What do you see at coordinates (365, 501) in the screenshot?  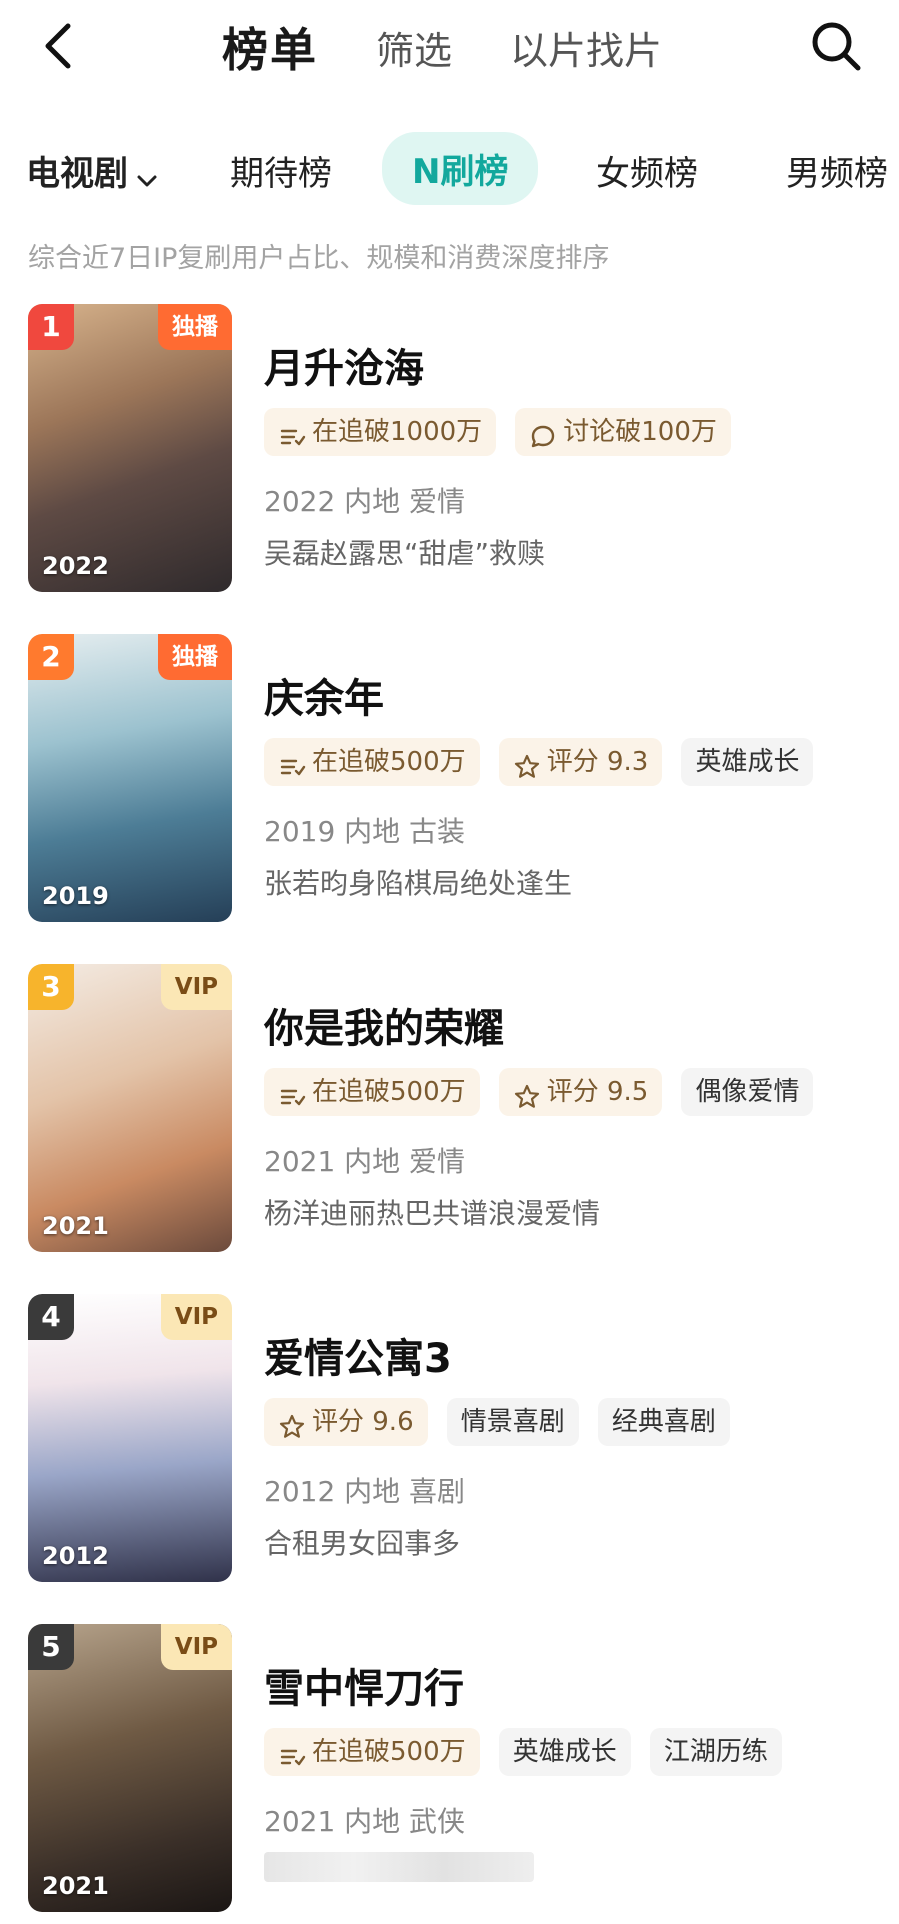 I see `show-meta: 2022 内地 爱情` at bounding box center [365, 501].